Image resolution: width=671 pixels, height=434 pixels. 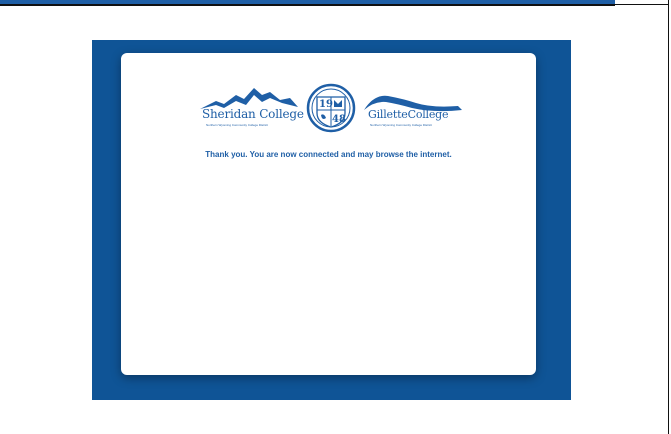 What do you see at coordinates (408, 114) in the screenshot?
I see `gillette-logo-text: GilletteCollege` at bounding box center [408, 114].